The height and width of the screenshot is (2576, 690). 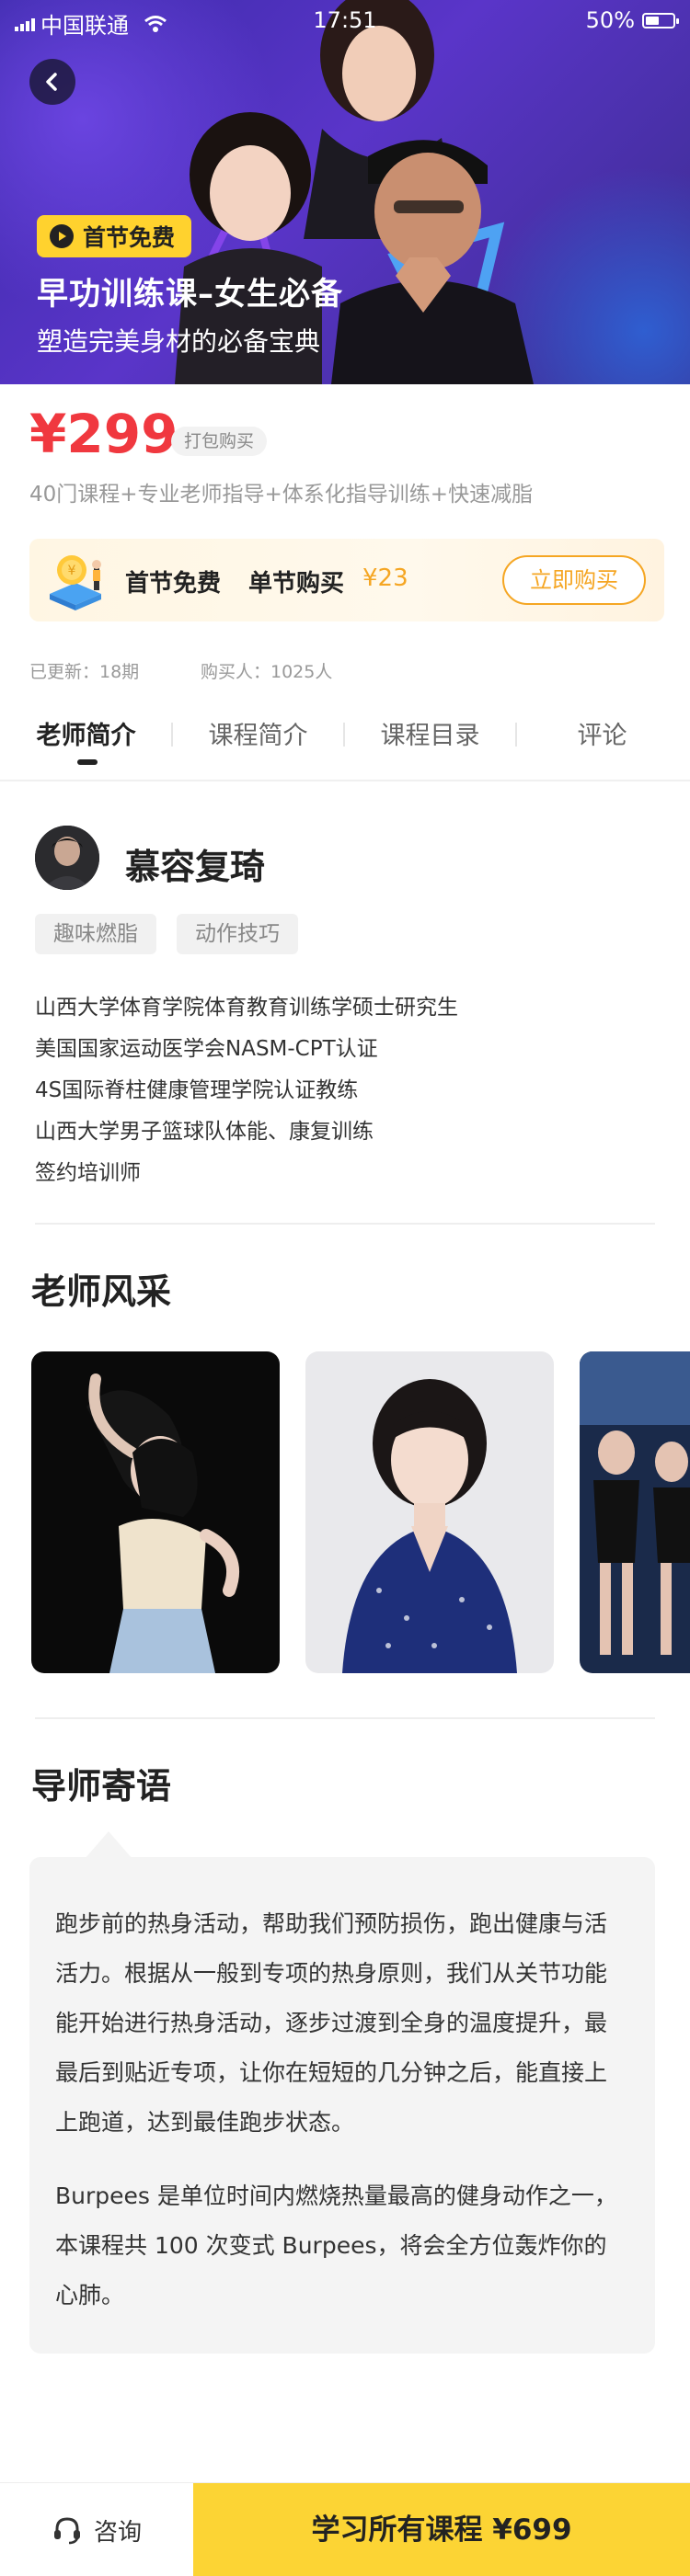 What do you see at coordinates (610, 20) in the screenshot?
I see `battery-percent: 50%` at bounding box center [610, 20].